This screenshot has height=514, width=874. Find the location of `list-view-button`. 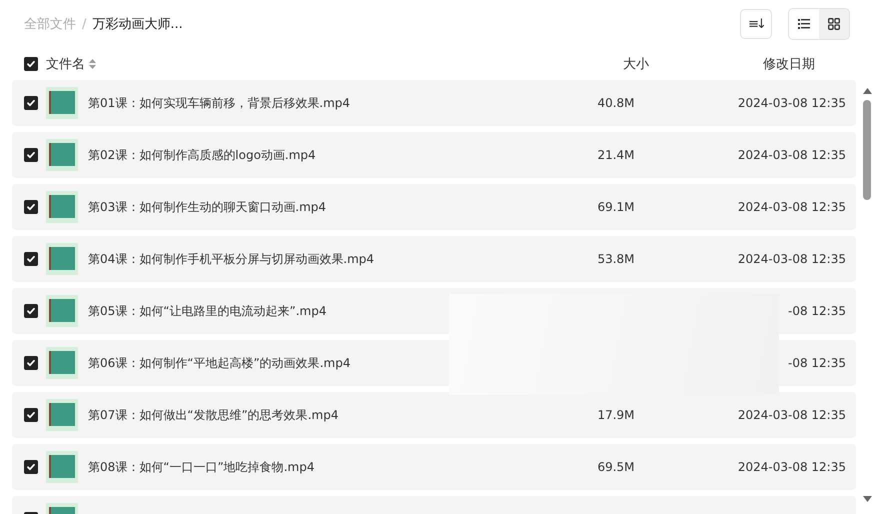

list-view-button is located at coordinates (804, 24).